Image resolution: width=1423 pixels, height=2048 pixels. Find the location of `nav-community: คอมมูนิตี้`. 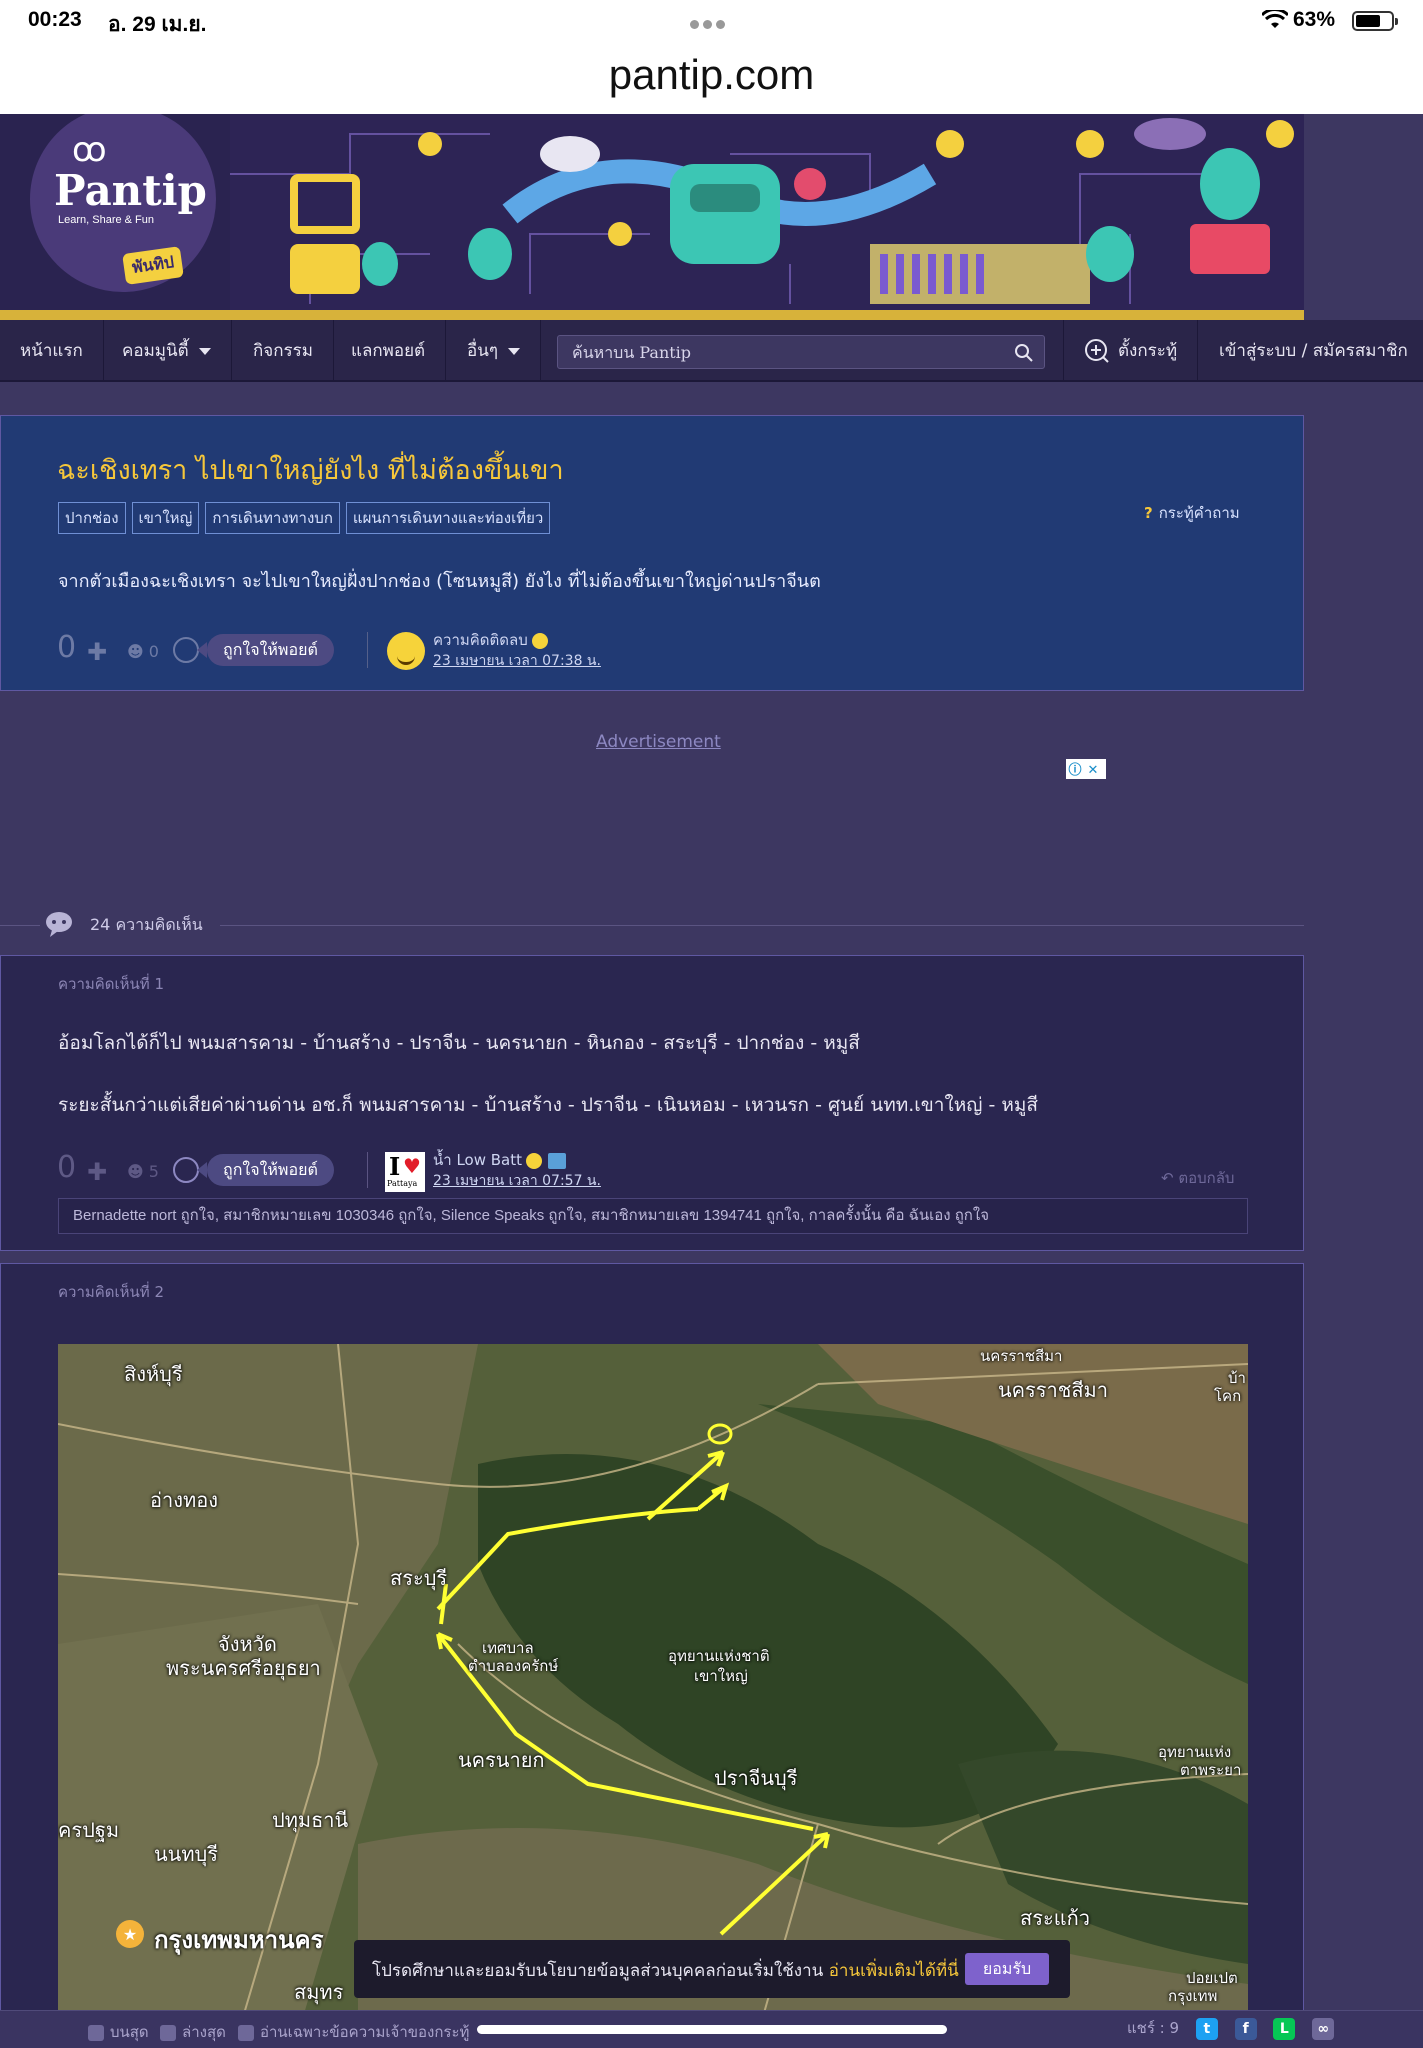

nav-community: คอมมูนิตี้ is located at coordinates (167, 351).